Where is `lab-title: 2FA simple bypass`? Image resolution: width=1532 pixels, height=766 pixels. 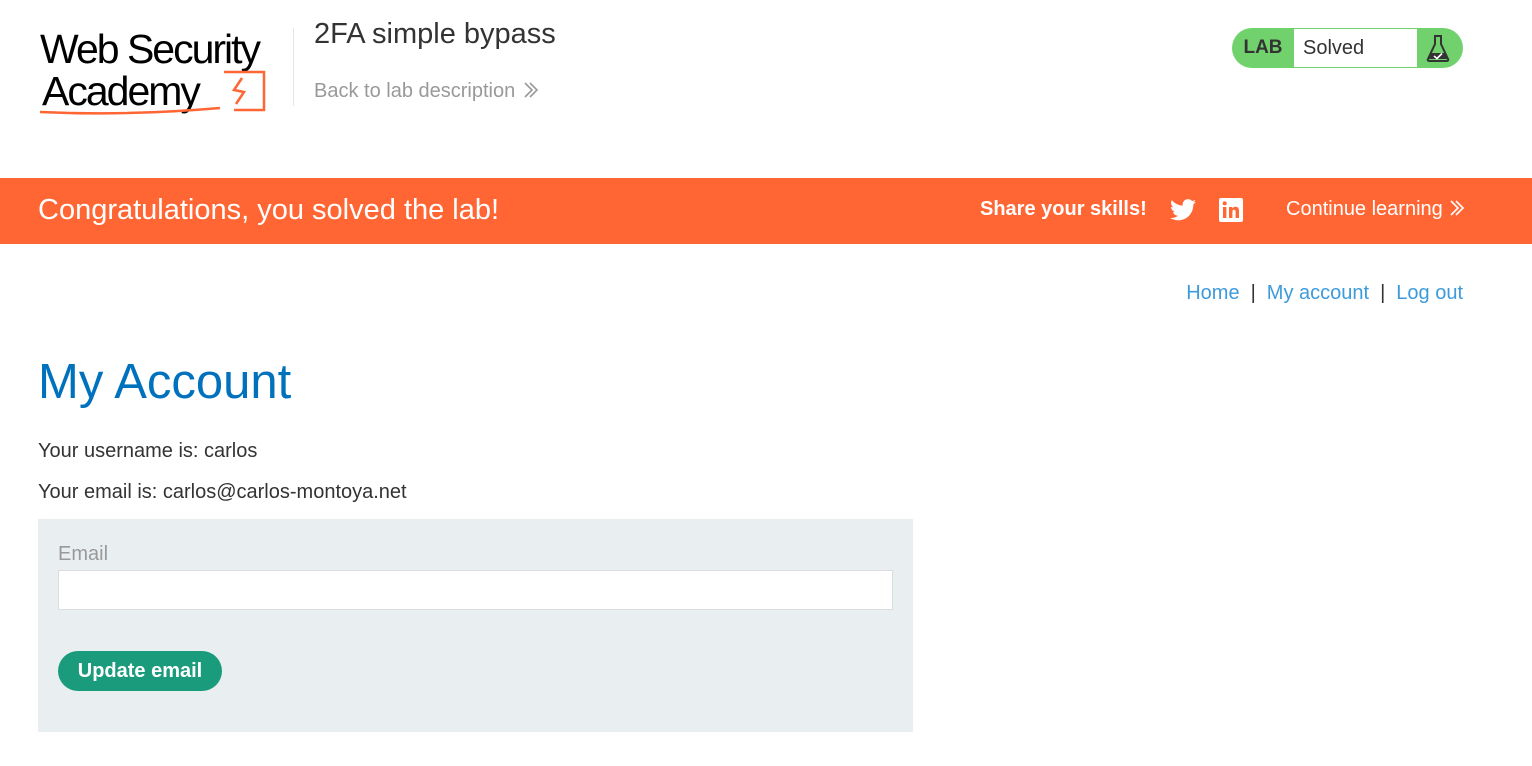
lab-title: 2FA simple bypass is located at coordinates (435, 34).